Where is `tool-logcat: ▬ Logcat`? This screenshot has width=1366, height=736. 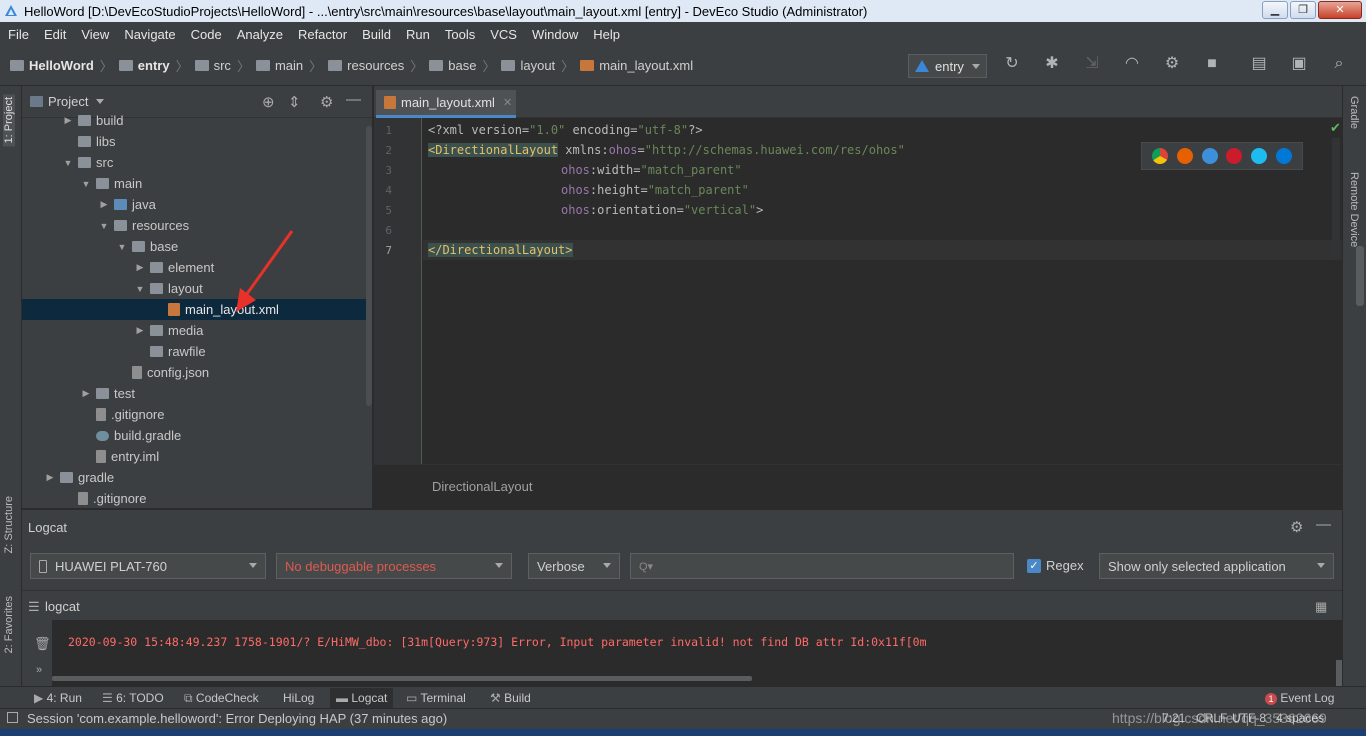
tool-logcat: ▬ Logcat is located at coordinates (361, 698).